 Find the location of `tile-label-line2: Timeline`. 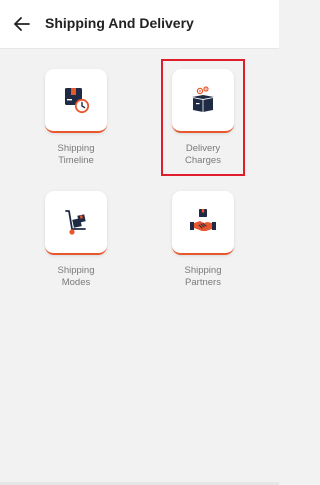

tile-label-line2: Timeline is located at coordinates (76, 160).